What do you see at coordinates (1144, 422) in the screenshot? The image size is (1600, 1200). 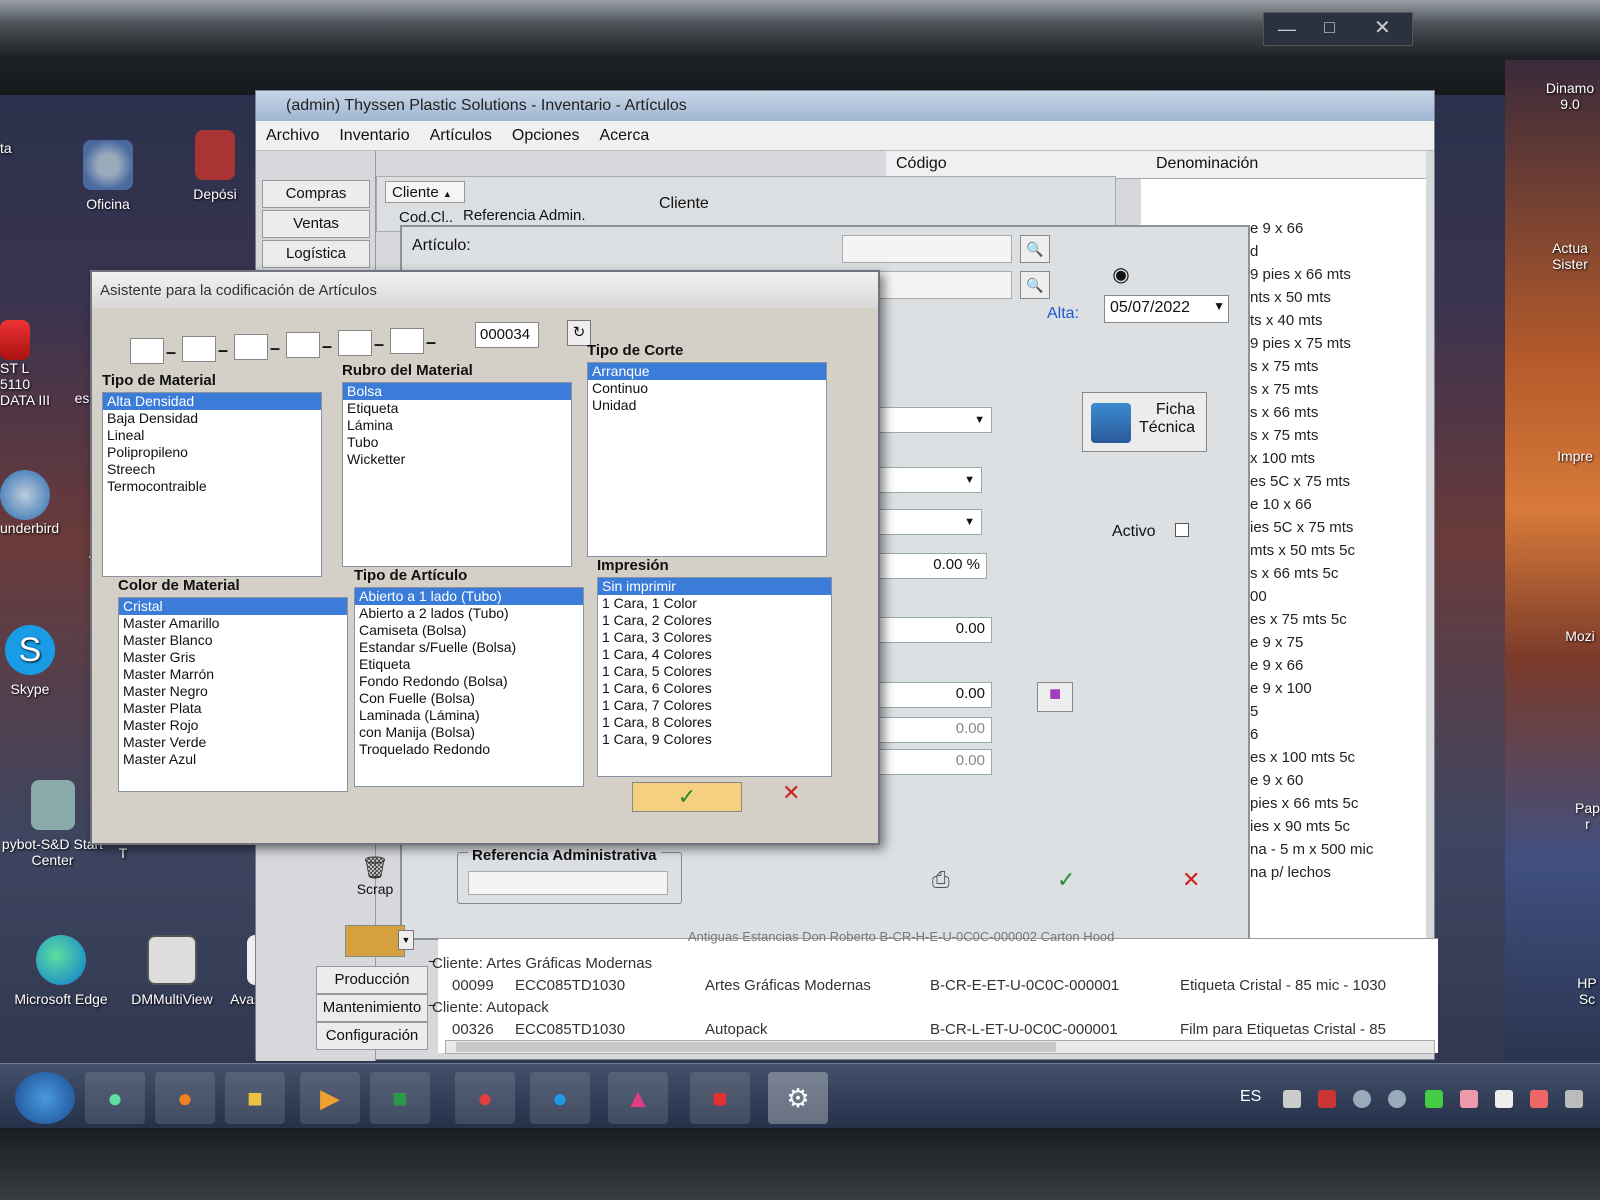 I see `ficha-tecnica-button: Ficha Técnica` at bounding box center [1144, 422].